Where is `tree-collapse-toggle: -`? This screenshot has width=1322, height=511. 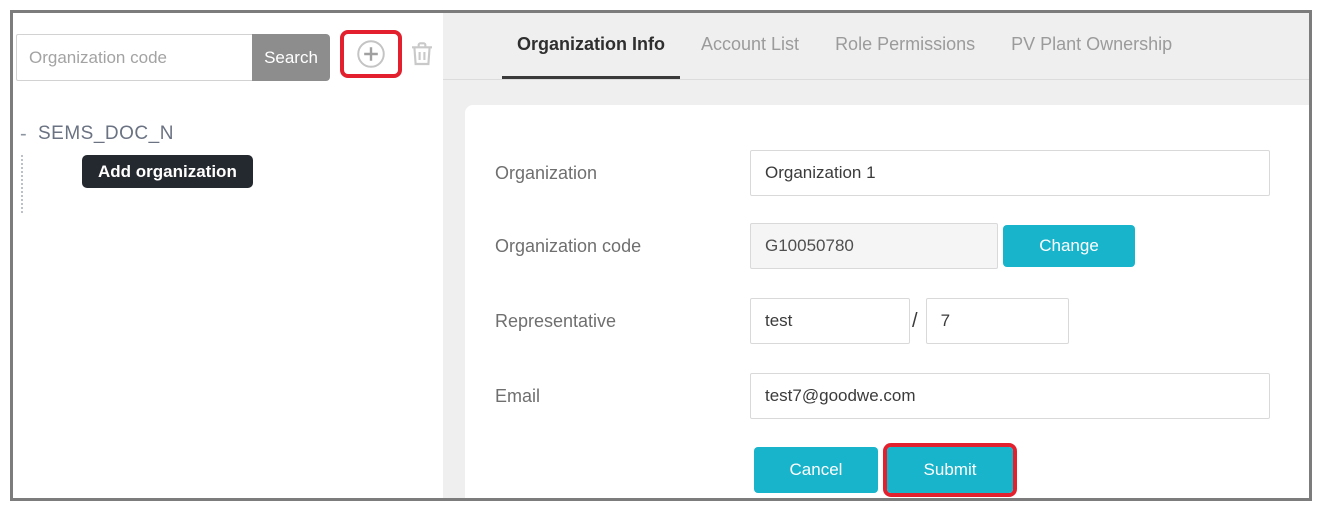 tree-collapse-toggle: - is located at coordinates (23, 134).